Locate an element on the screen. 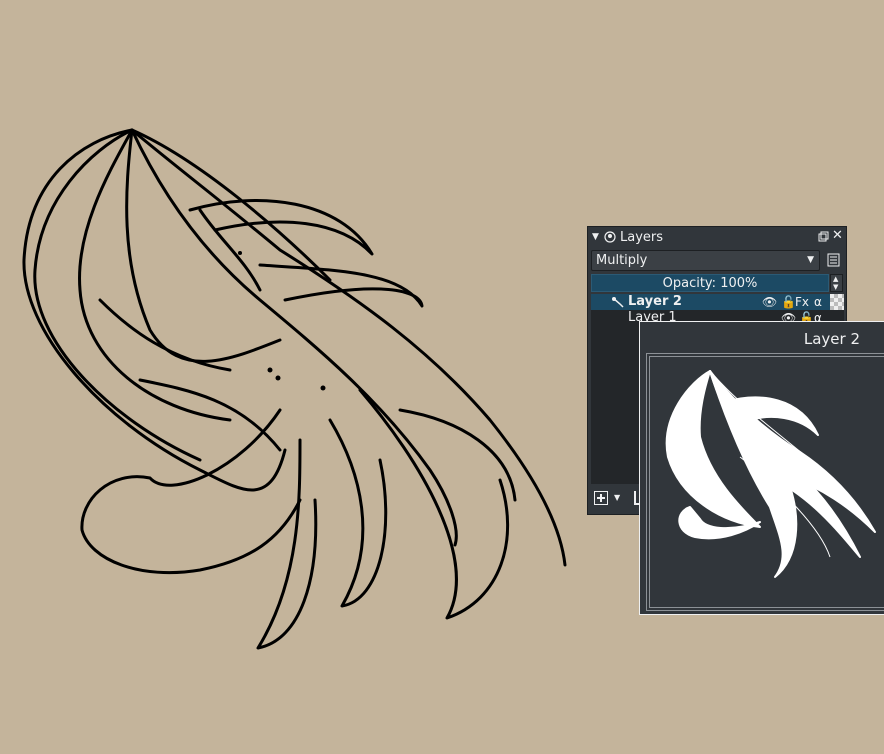  layer-preview-image is located at coordinates (770, 474).